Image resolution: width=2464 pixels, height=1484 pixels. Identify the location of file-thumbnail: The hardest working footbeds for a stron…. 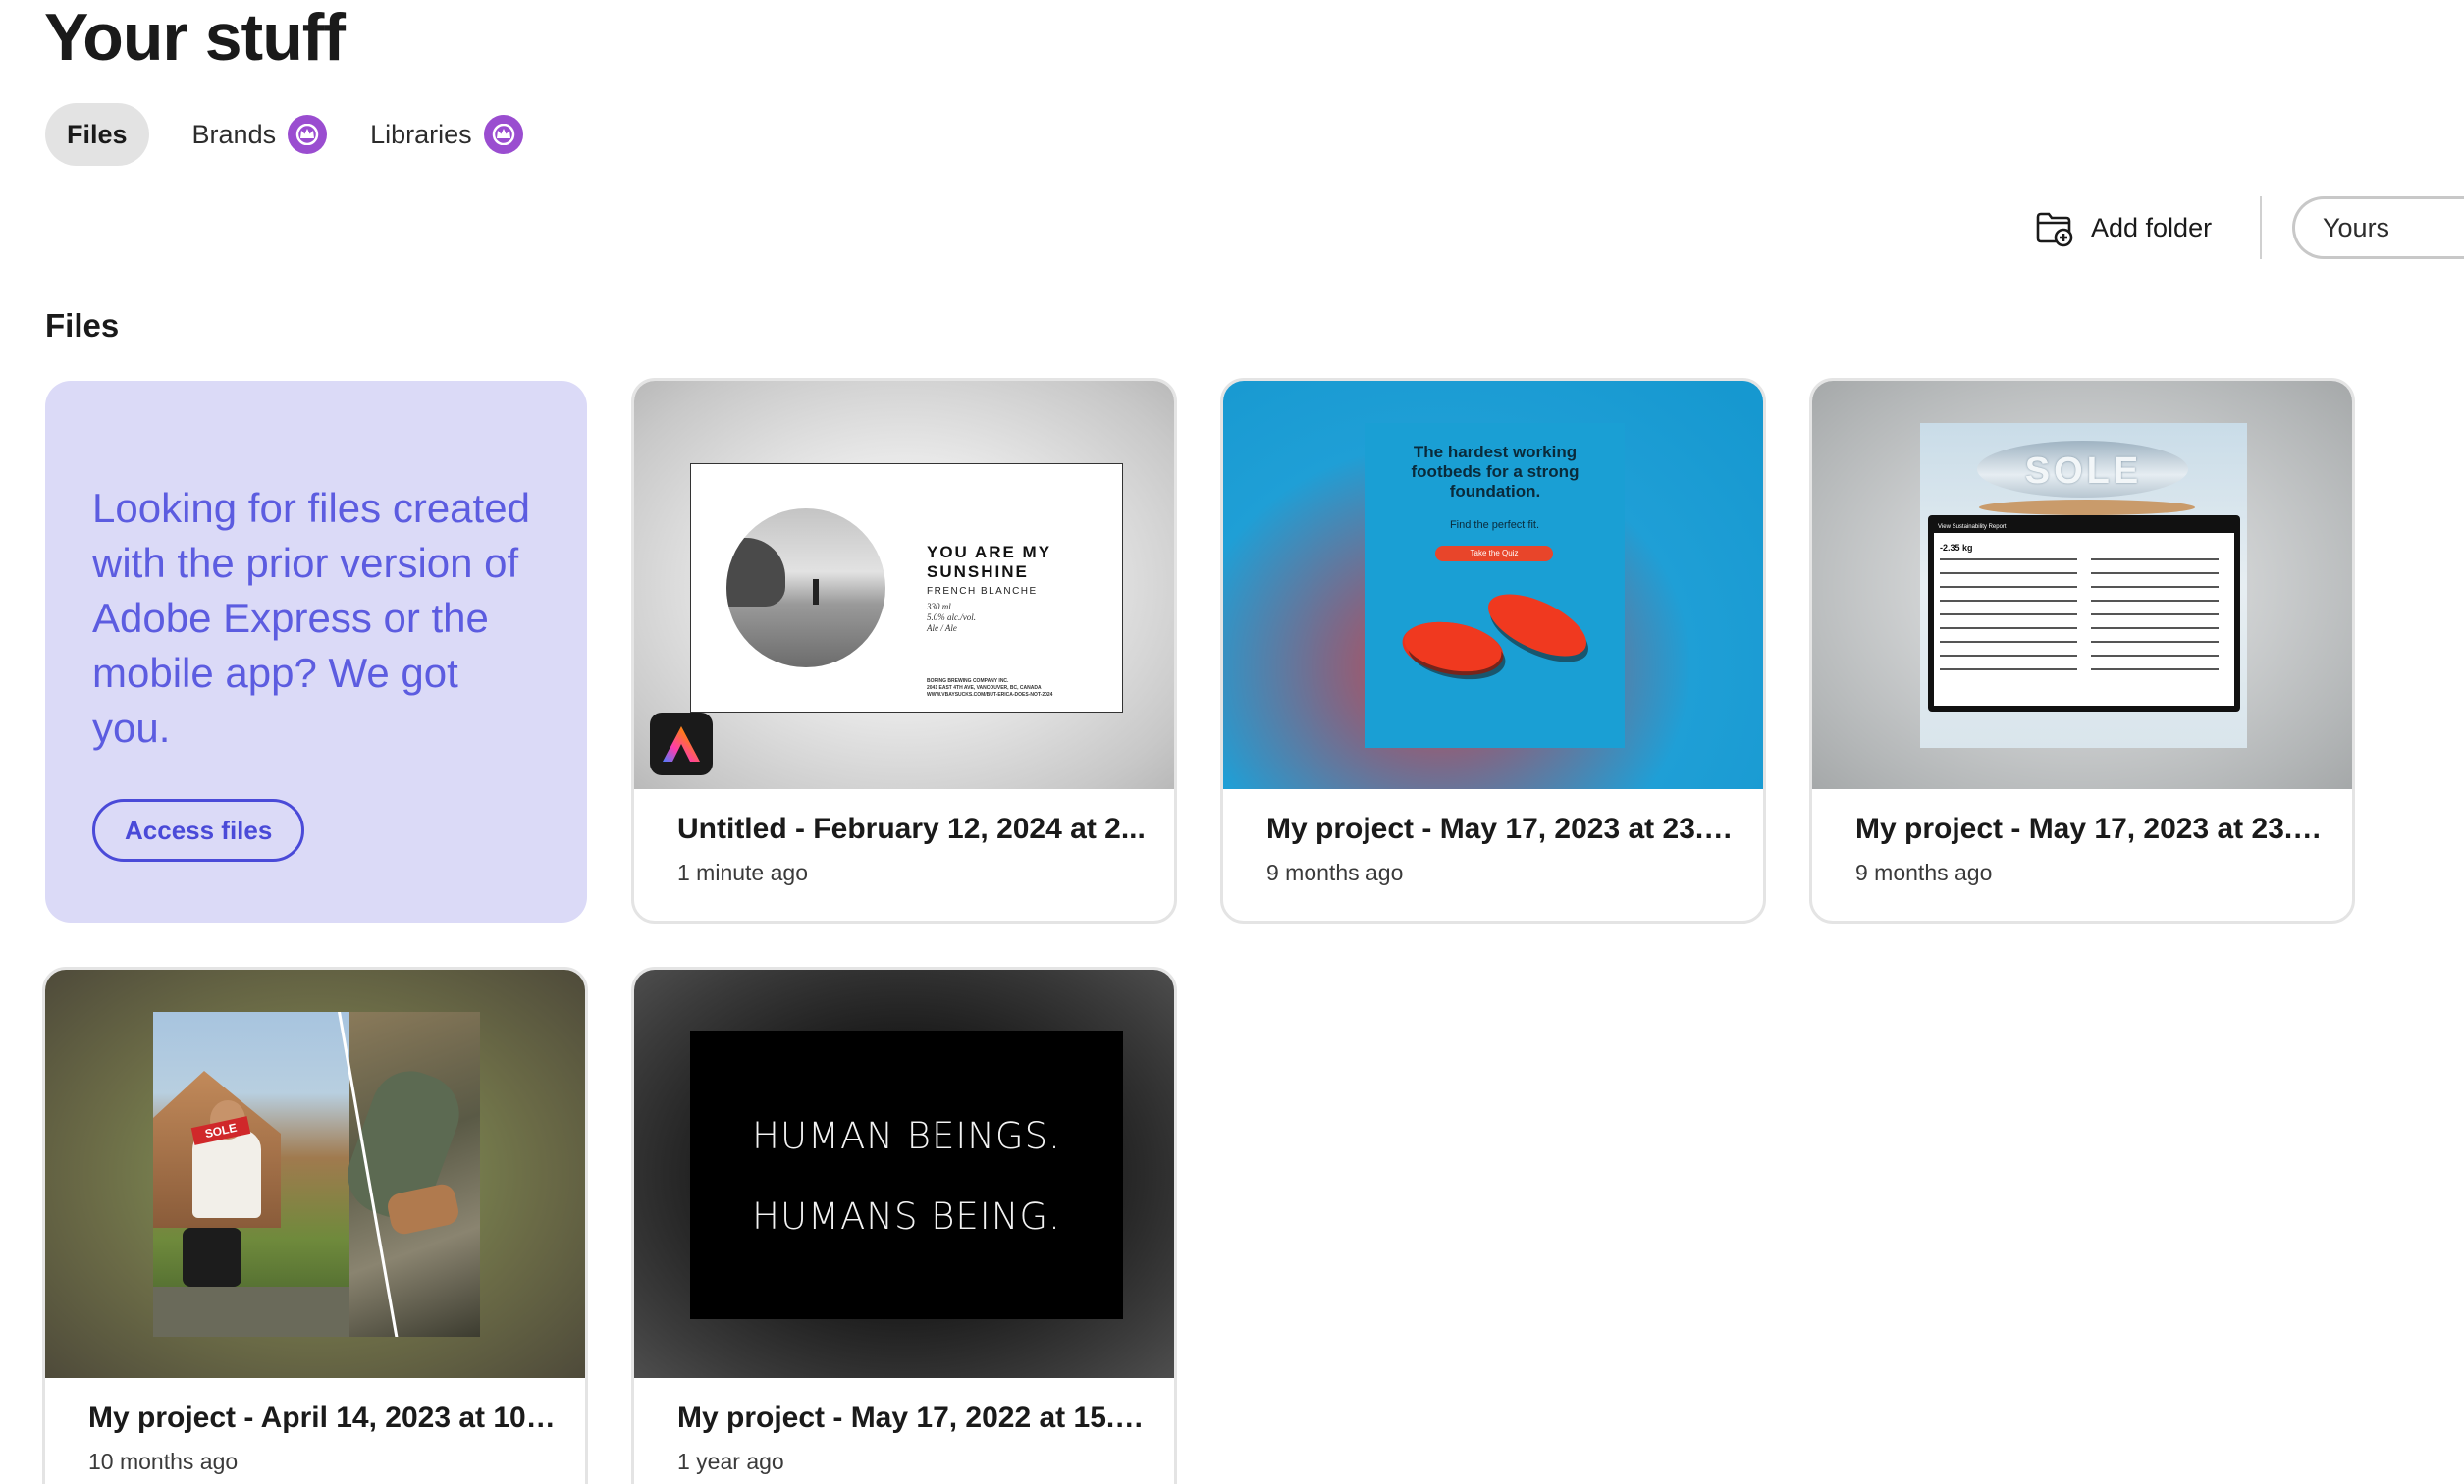
(1493, 585).